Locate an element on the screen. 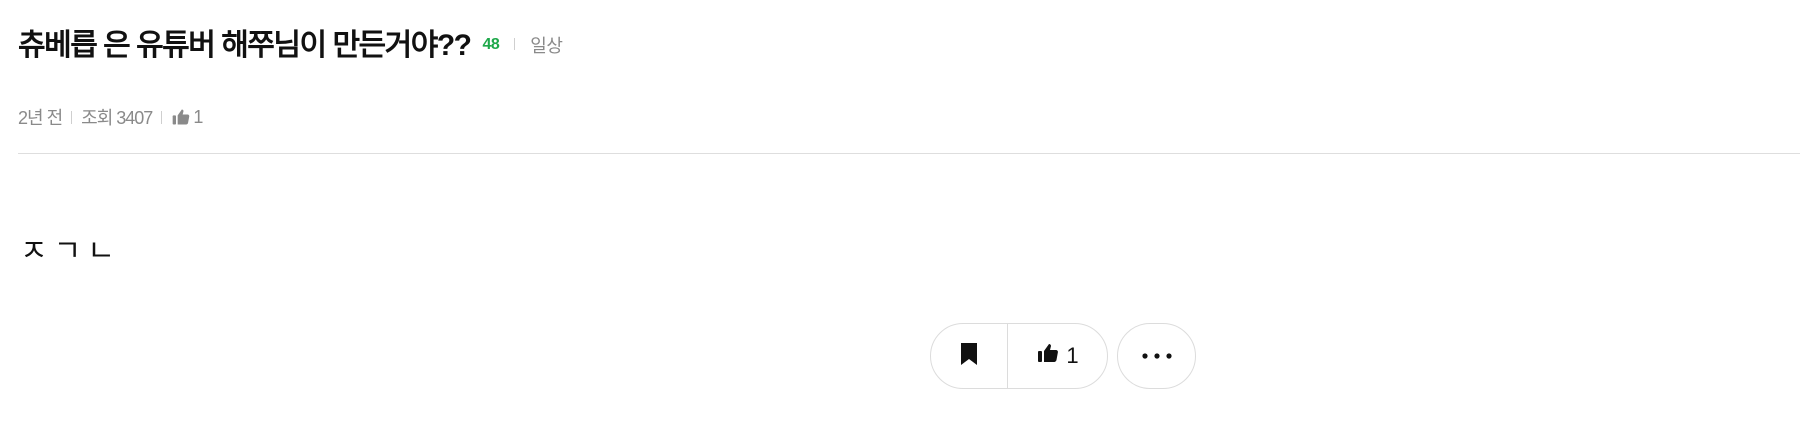 The image size is (1800, 428). like-count: 1 is located at coordinates (1072, 355).